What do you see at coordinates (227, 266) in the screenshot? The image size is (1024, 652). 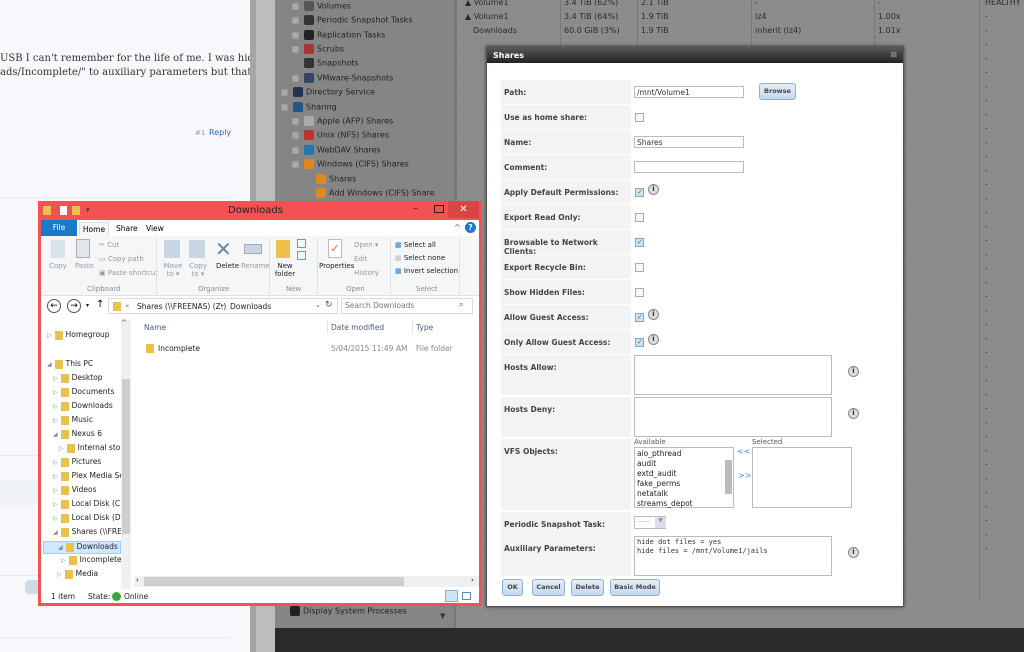 I see `delete-button: Delete` at bounding box center [227, 266].